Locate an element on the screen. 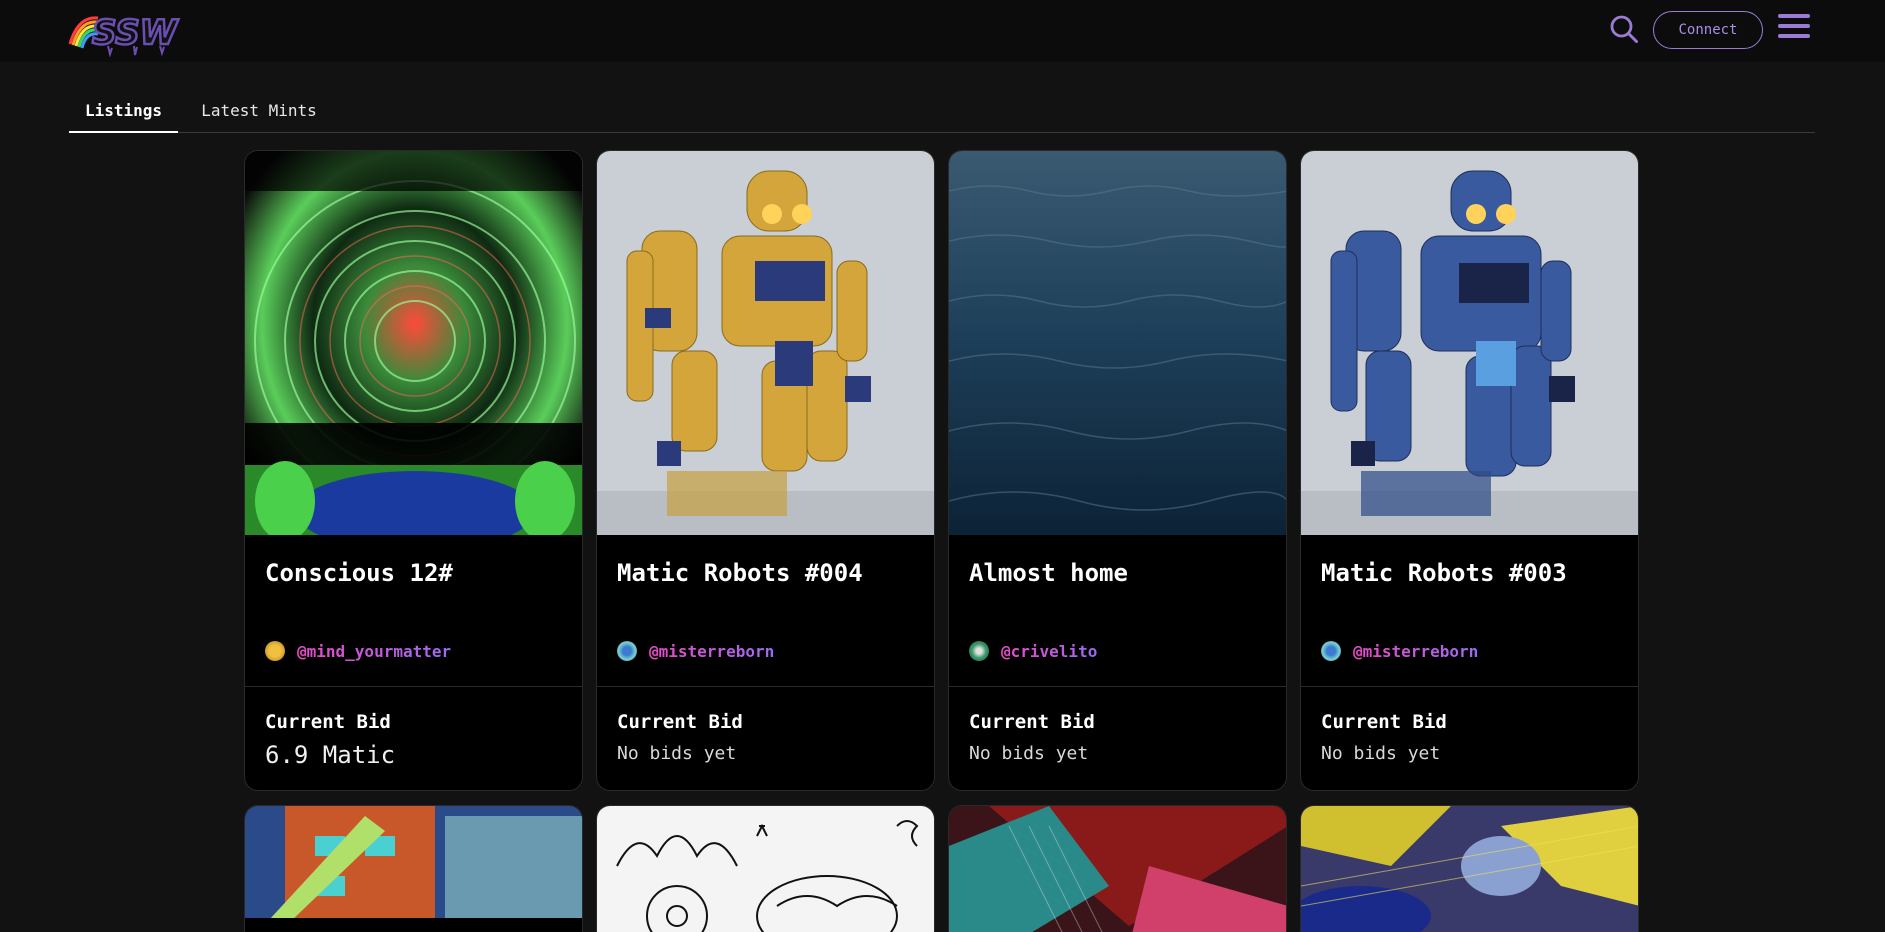 Image resolution: width=1885 pixels, height=932 pixels. logo-text: SSW is located at coordinates (135, 33).